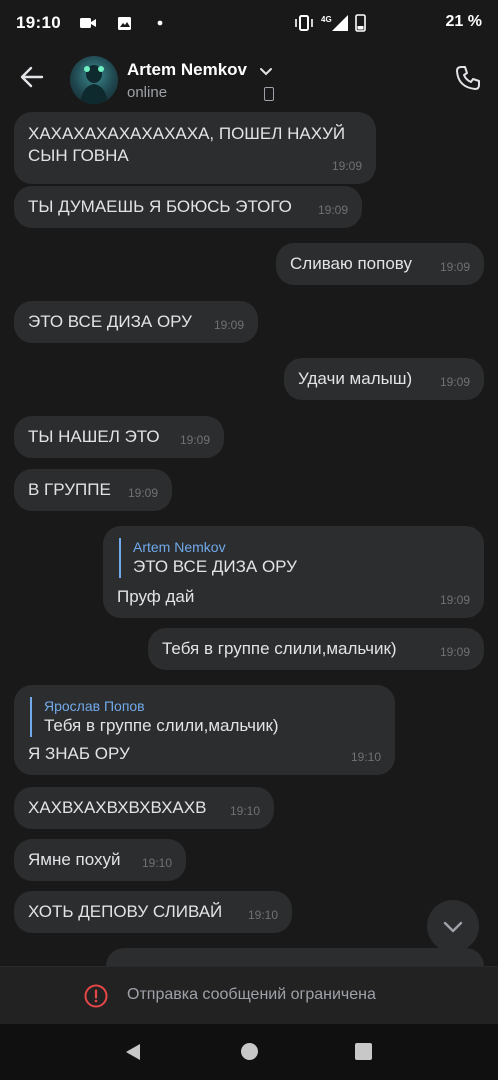 The height and width of the screenshot is (1080, 498). Describe the element at coordinates (279, 648) in the screenshot. I see `message-text: Тебя в группе слили,мальчик)` at that location.